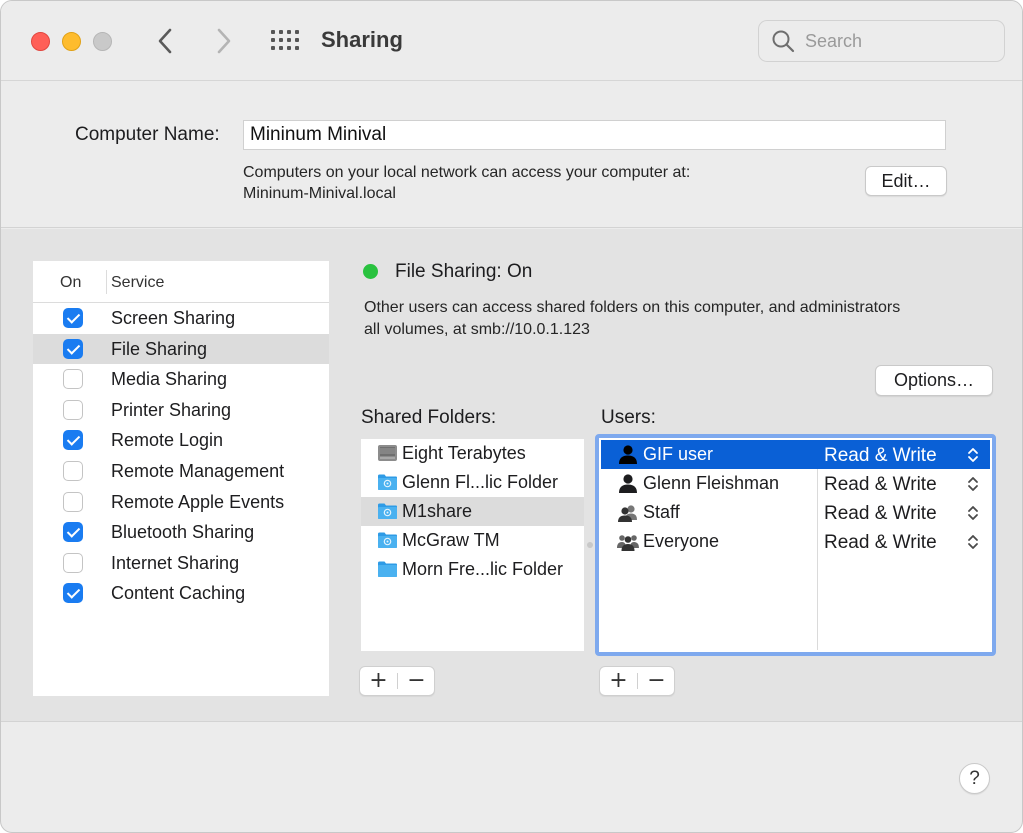  I want to click on shared-folder-row: McGraw TM, so click(472, 540).